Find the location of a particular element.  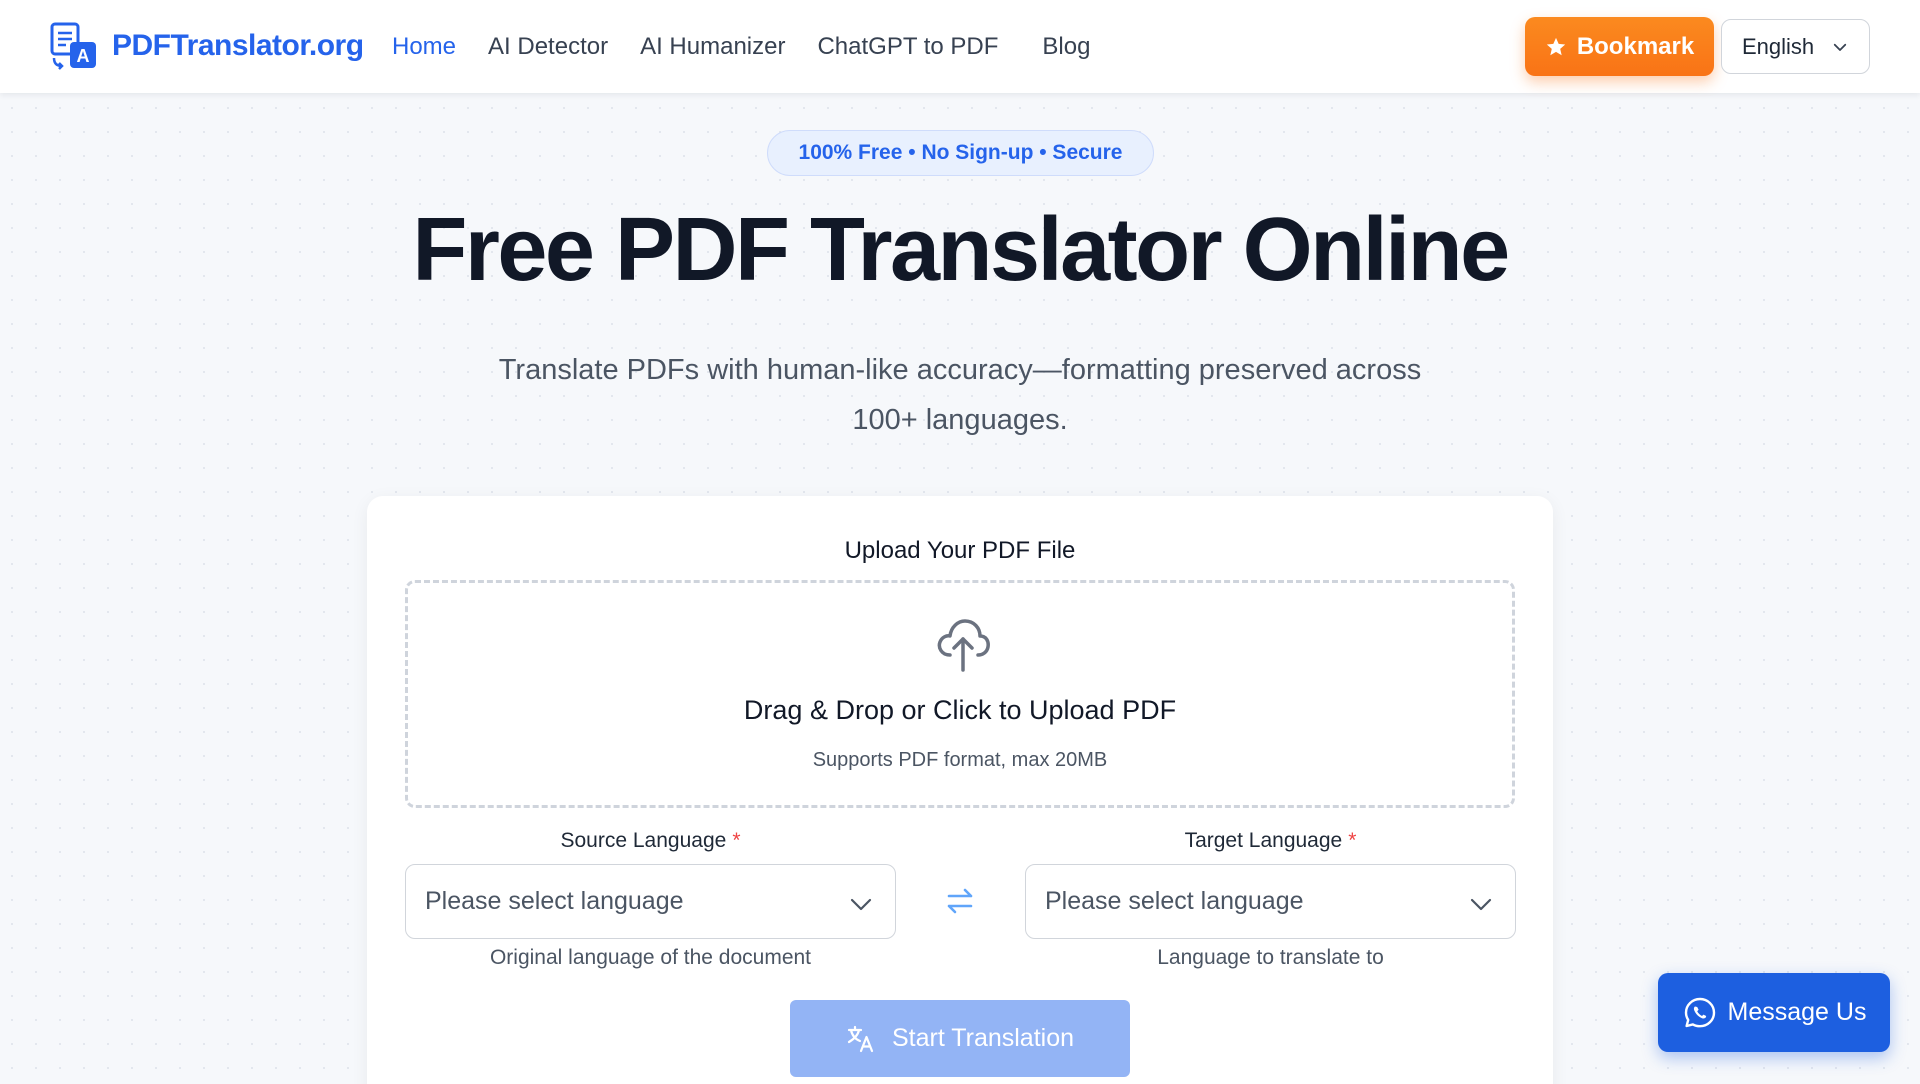

features-badge: 100% Free • No Sign-up • Secure is located at coordinates (960, 153).